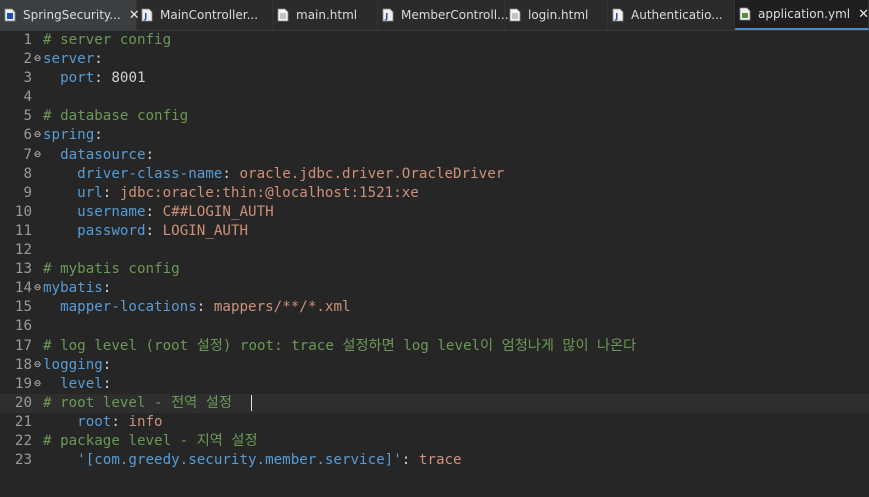  I want to click on code-line: 4, so click(434, 97).